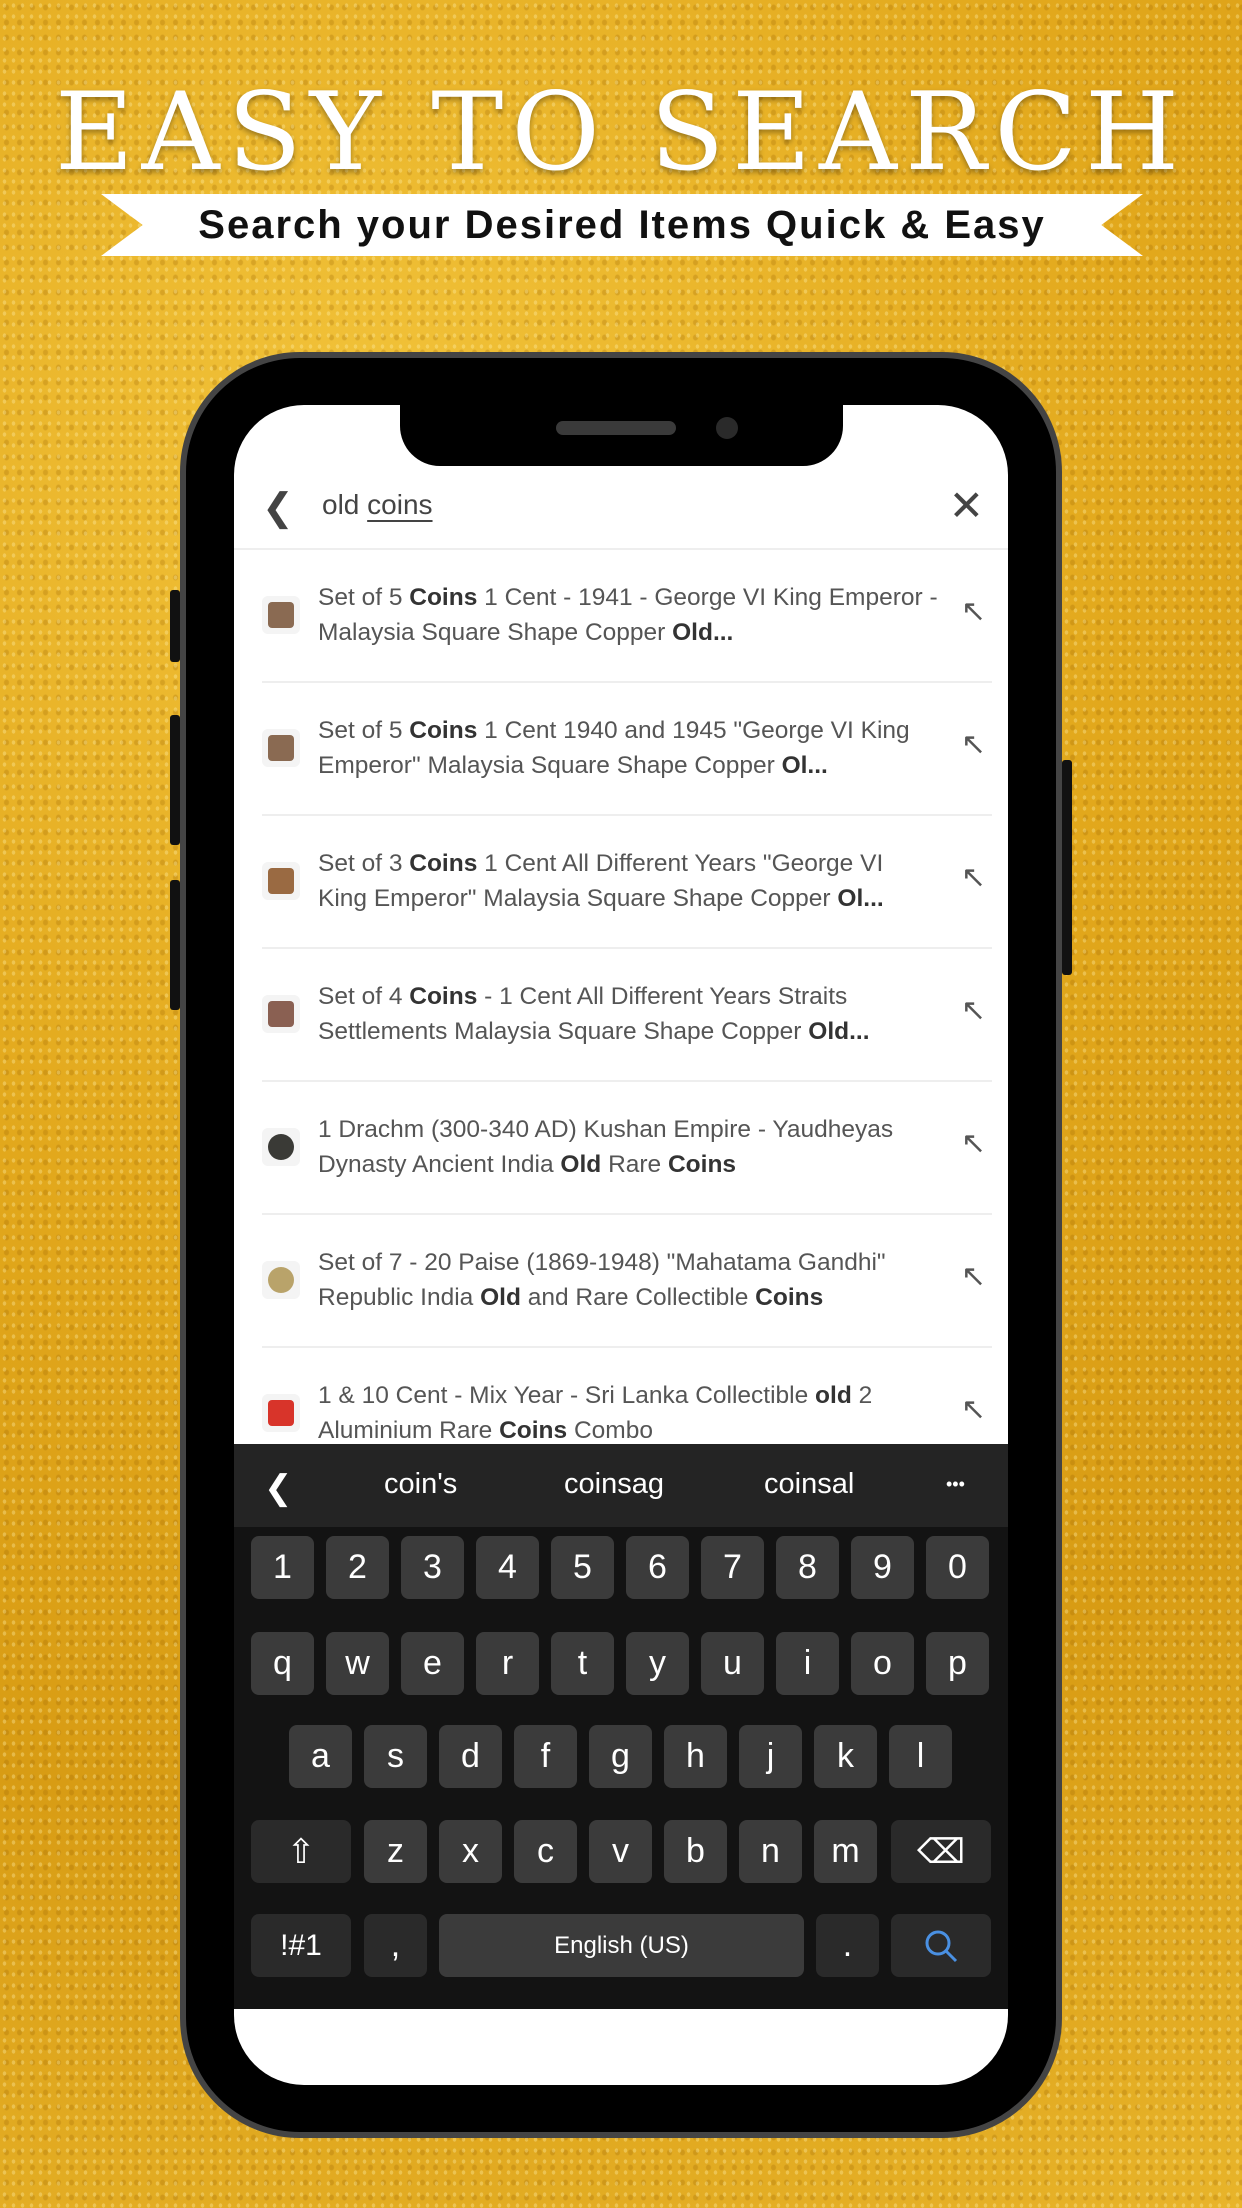 The image size is (1242, 2208). I want to click on key-2: 2, so click(357, 1567).